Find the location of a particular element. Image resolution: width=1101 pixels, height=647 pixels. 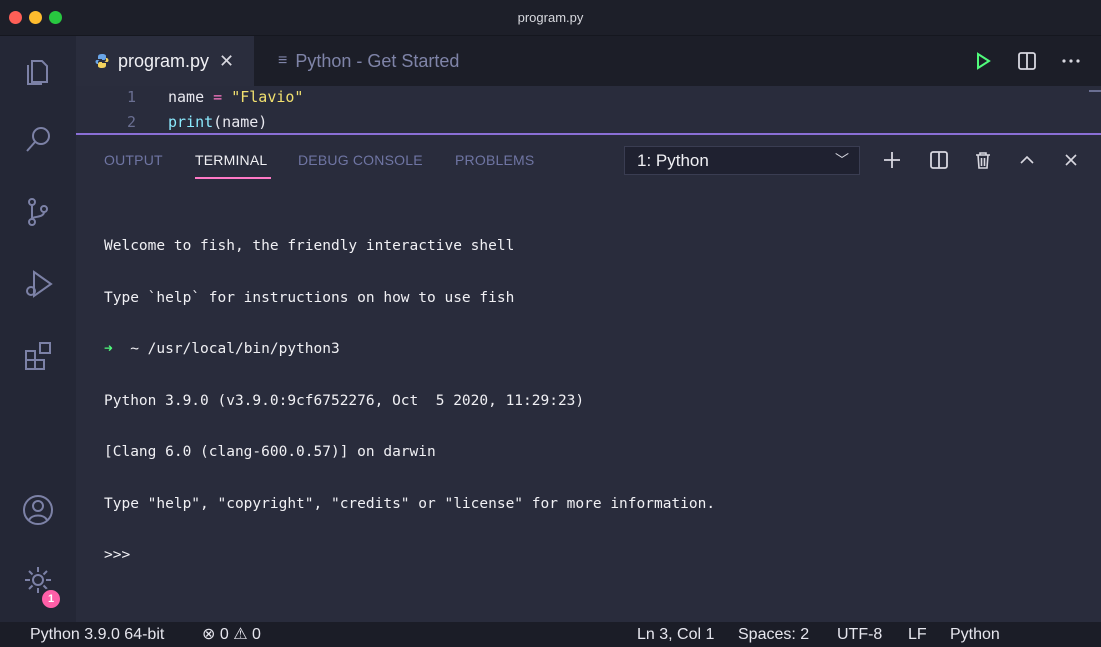

trash-icon is located at coordinates (983, 160).